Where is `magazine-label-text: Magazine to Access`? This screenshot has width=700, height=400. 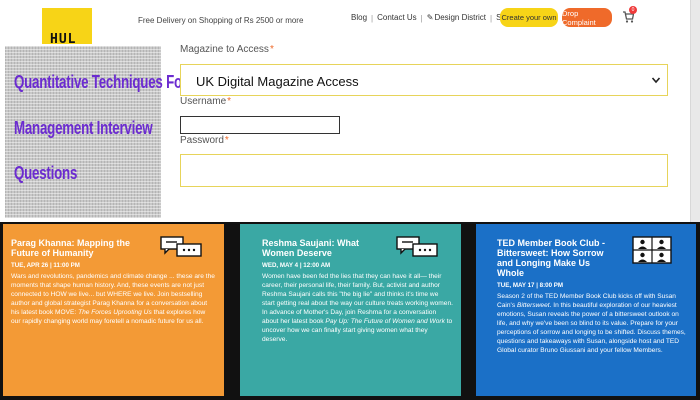
magazine-label-text: Magazine to Access is located at coordinates (224, 49).